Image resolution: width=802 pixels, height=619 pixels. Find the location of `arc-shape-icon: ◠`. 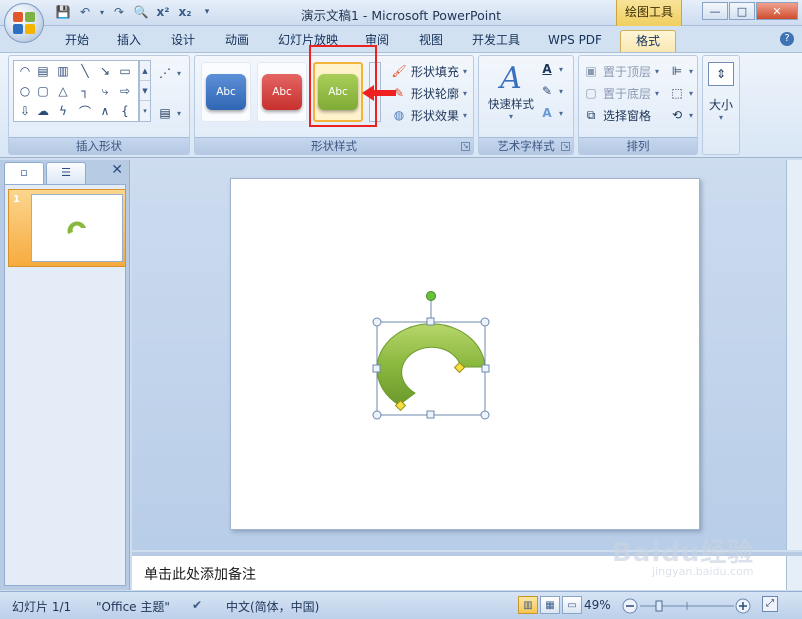

arc-shape-icon: ◠ is located at coordinates (25, 71).